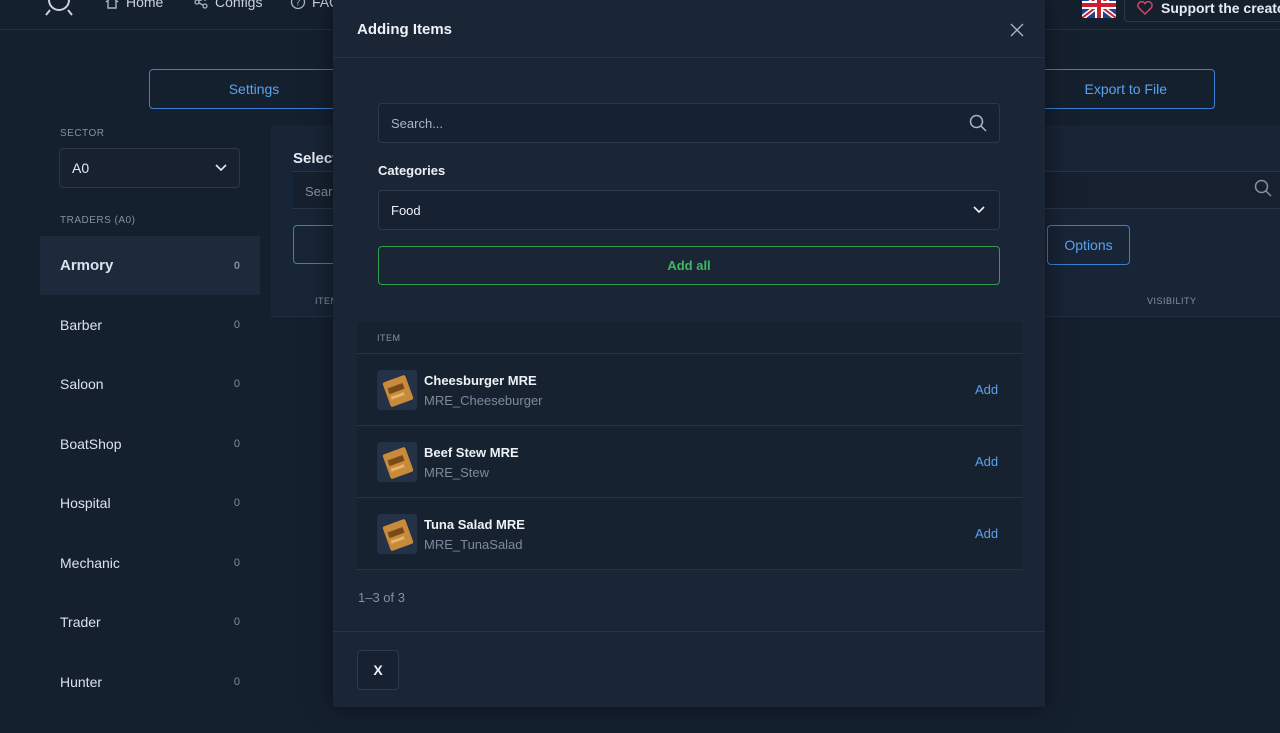 This screenshot has height=733, width=1280. I want to click on pagination-status: 1–3 of 3, so click(381, 597).